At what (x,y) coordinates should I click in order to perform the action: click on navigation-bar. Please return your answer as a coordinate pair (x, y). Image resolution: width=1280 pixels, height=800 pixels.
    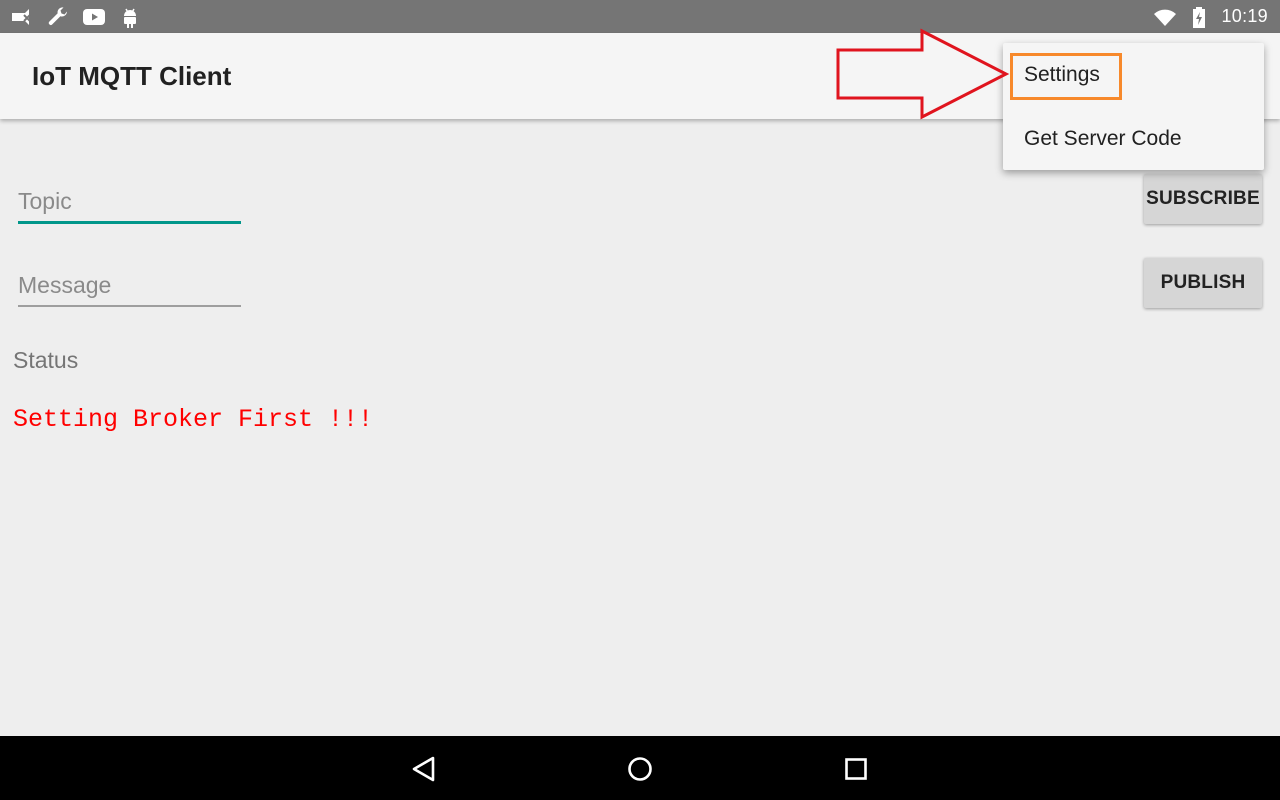
    Looking at the image, I should click on (640, 768).